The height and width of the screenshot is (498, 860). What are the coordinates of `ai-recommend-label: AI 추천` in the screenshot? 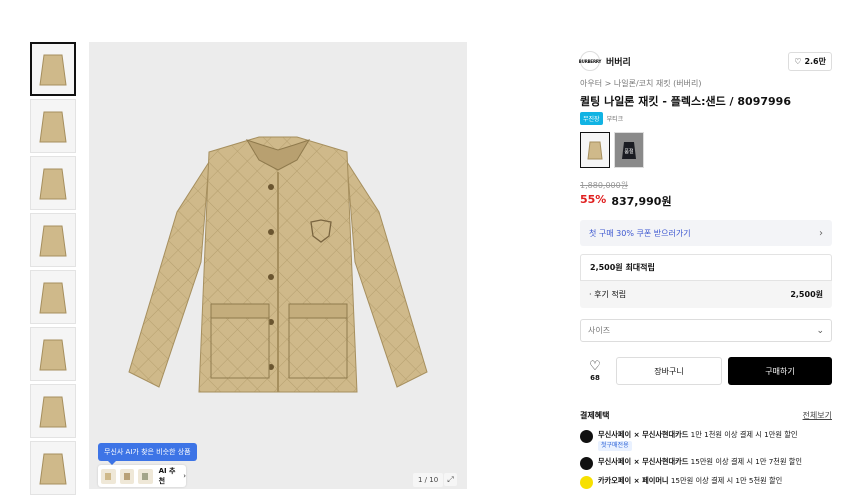 It's located at (167, 476).